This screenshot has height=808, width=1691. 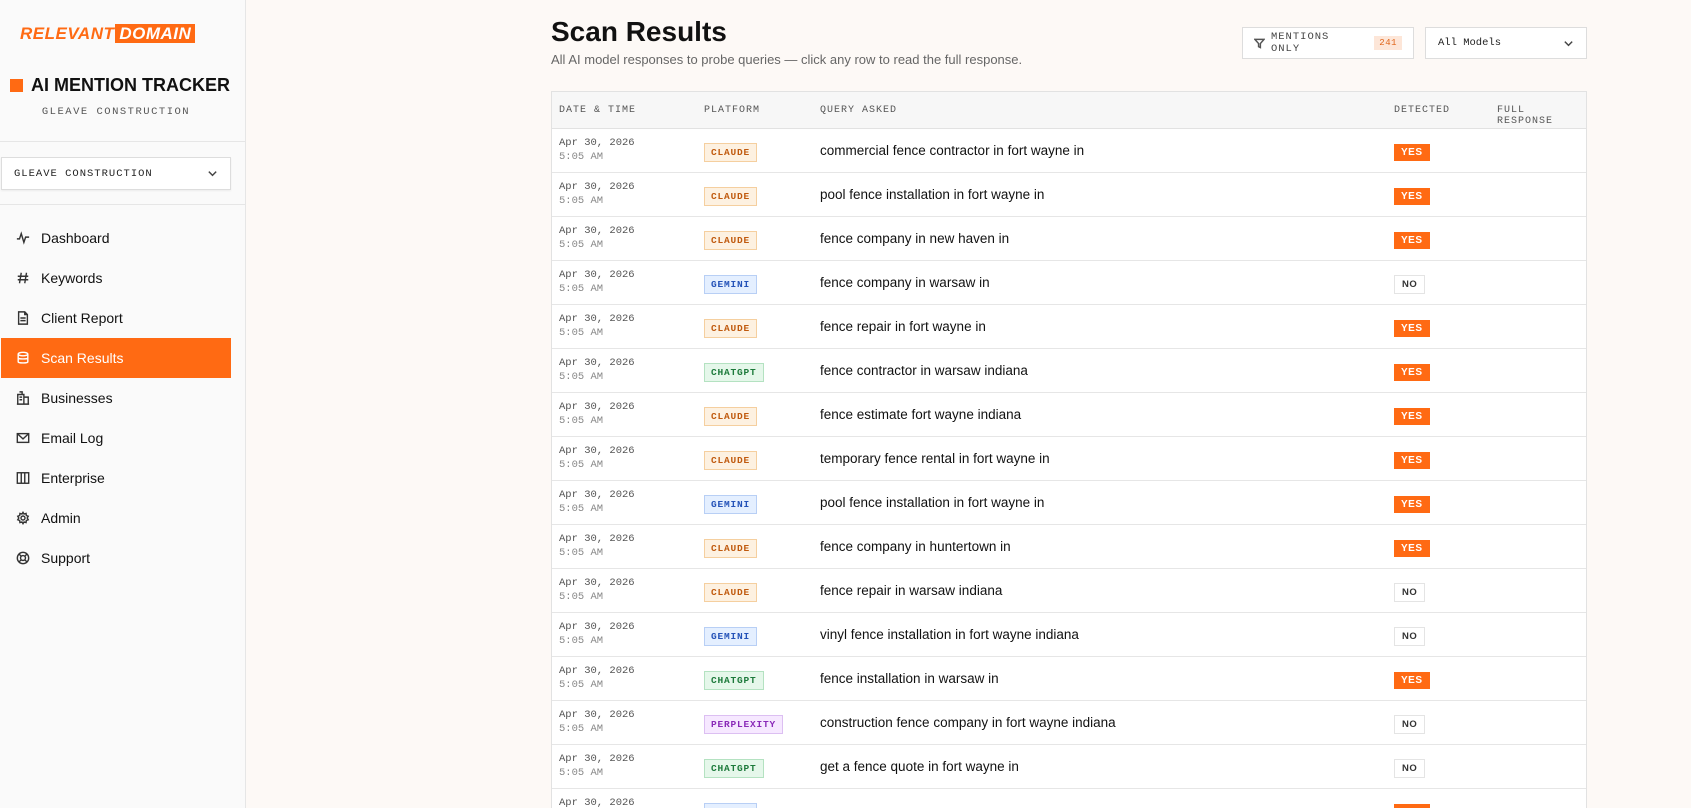 What do you see at coordinates (924, 370) in the screenshot?
I see `row-query: fence contractor in warsaw indiana` at bounding box center [924, 370].